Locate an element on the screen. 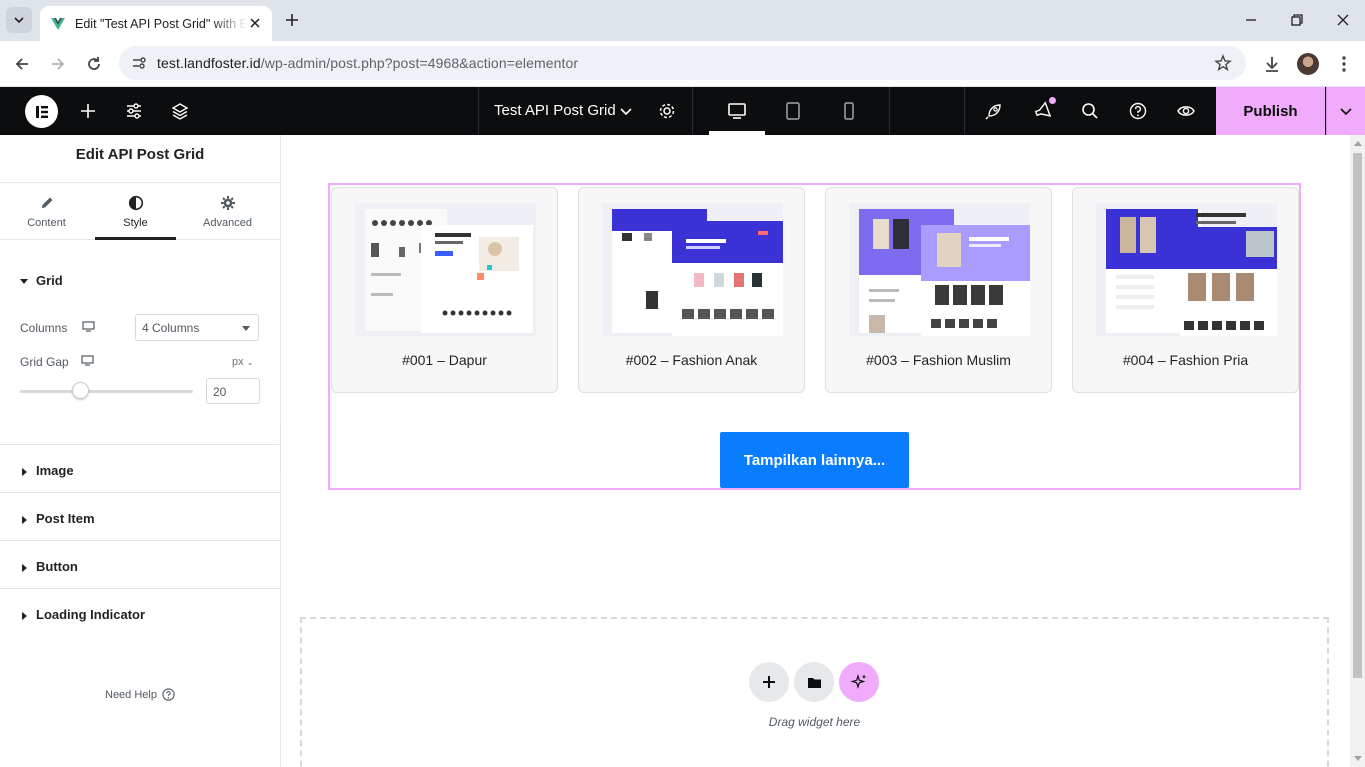  tab-content-label: Content is located at coordinates (46, 223).